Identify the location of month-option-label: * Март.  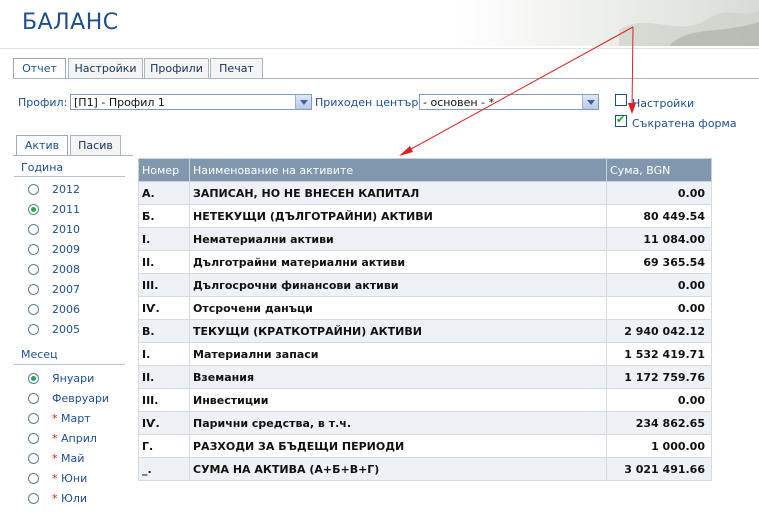
(71, 418).